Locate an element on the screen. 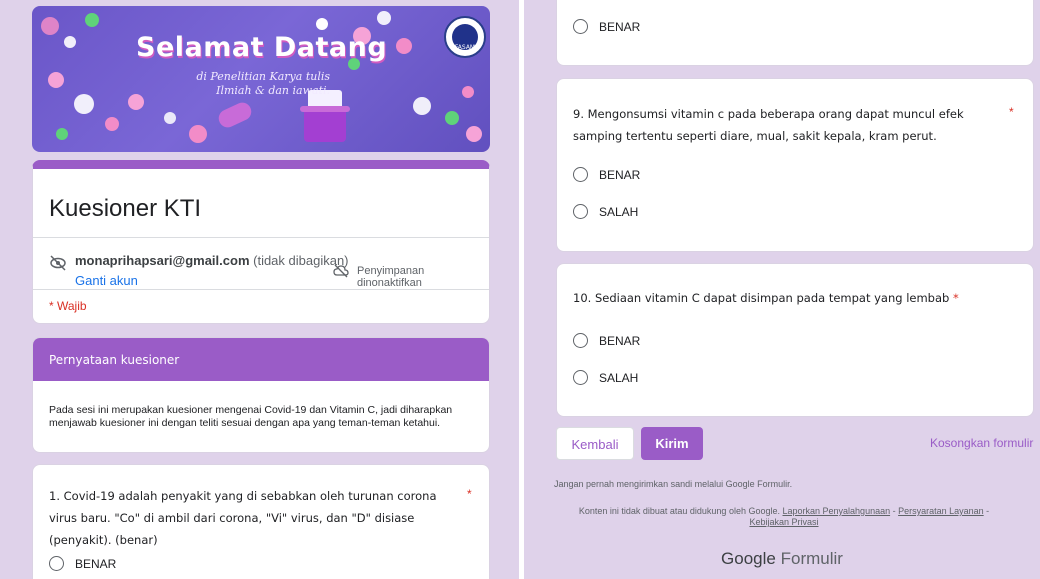 The height and width of the screenshot is (579, 1040). account-email: monaprihapsari@gmail.com is located at coordinates (162, 260).